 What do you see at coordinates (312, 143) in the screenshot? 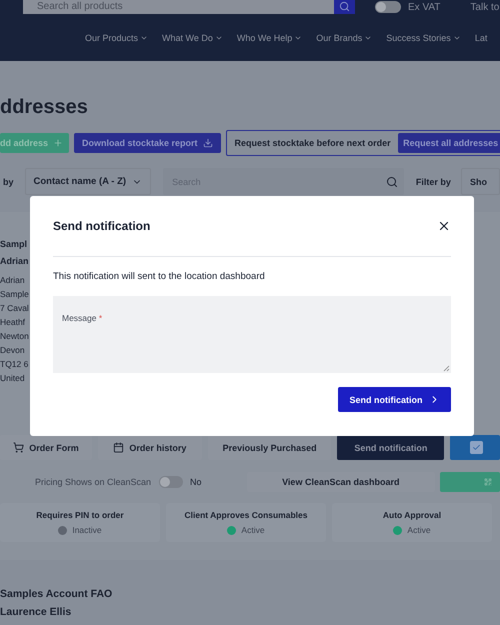
I see `stocktake-label: Request stocktake before next order` at bounding box center [312, 143].